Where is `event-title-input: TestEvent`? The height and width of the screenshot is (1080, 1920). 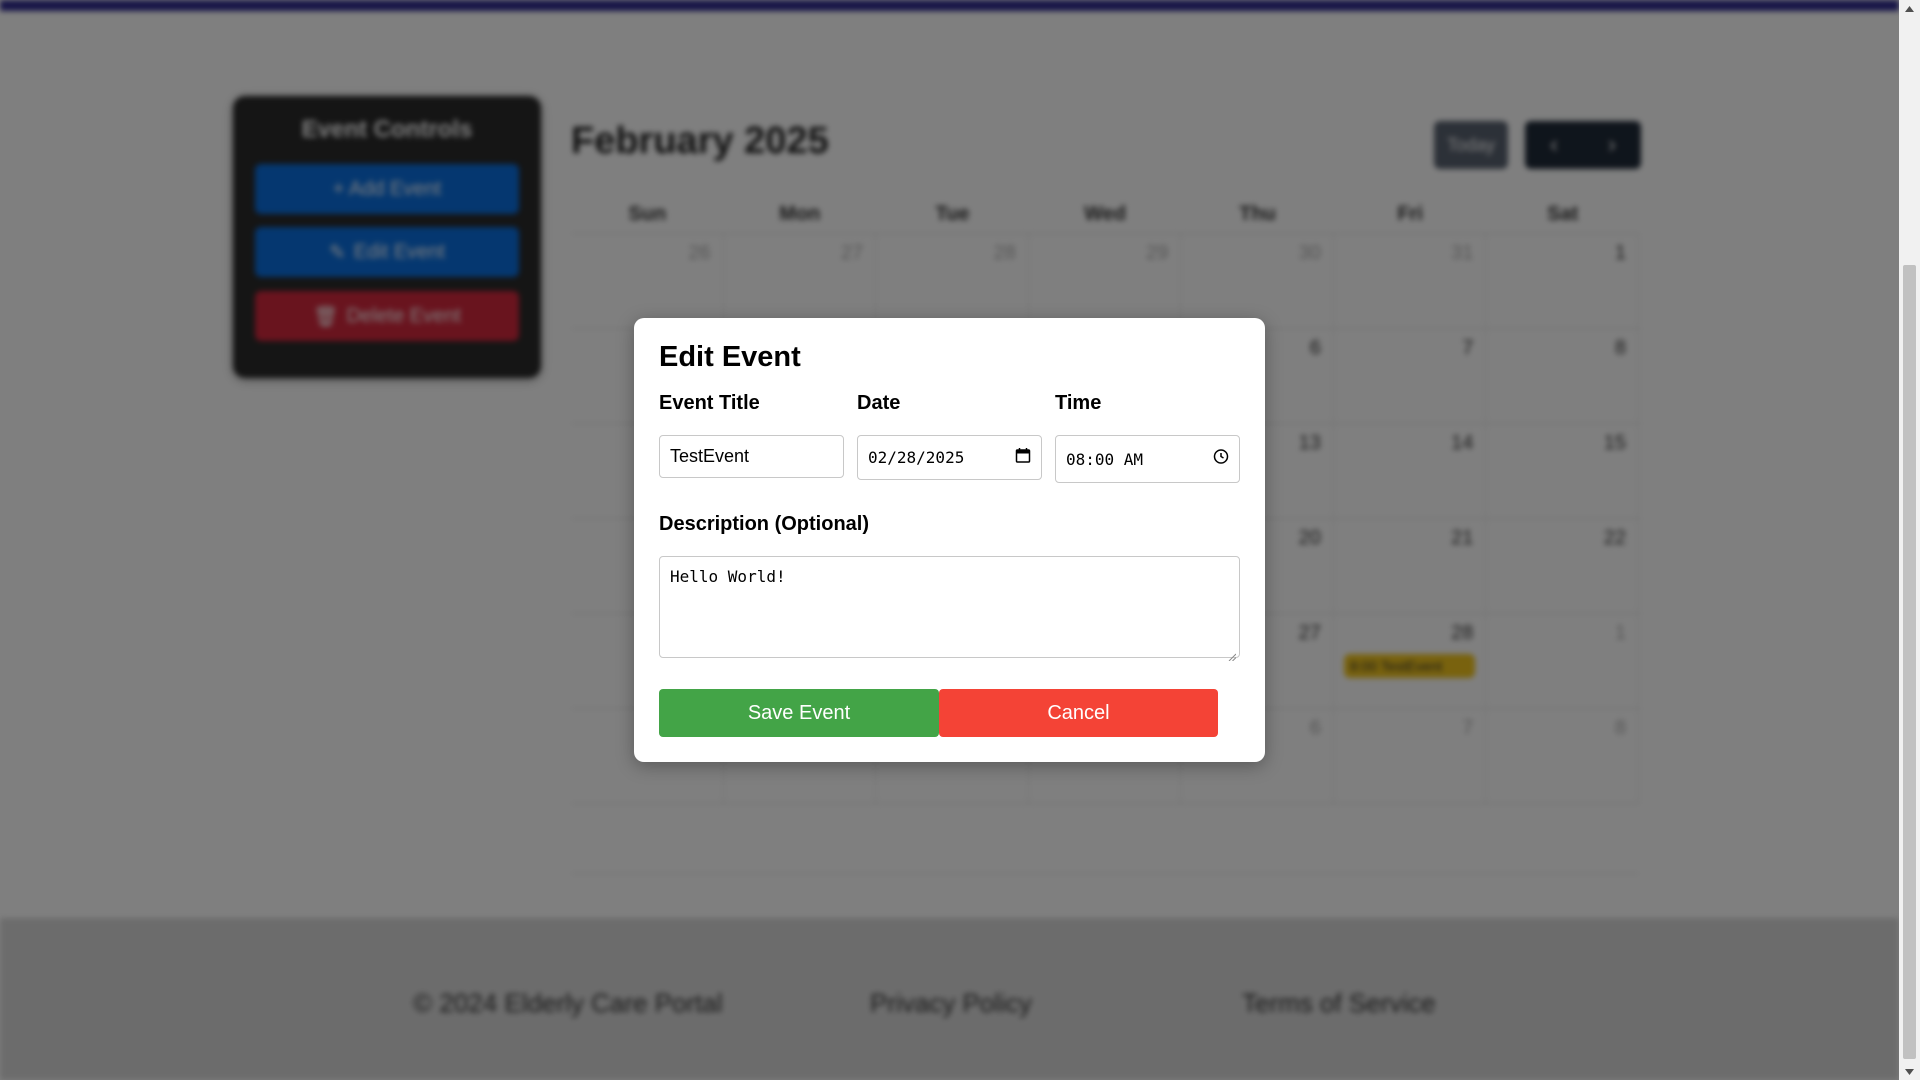
event-title-input: TestEvent is located at coordinates (751, 456).